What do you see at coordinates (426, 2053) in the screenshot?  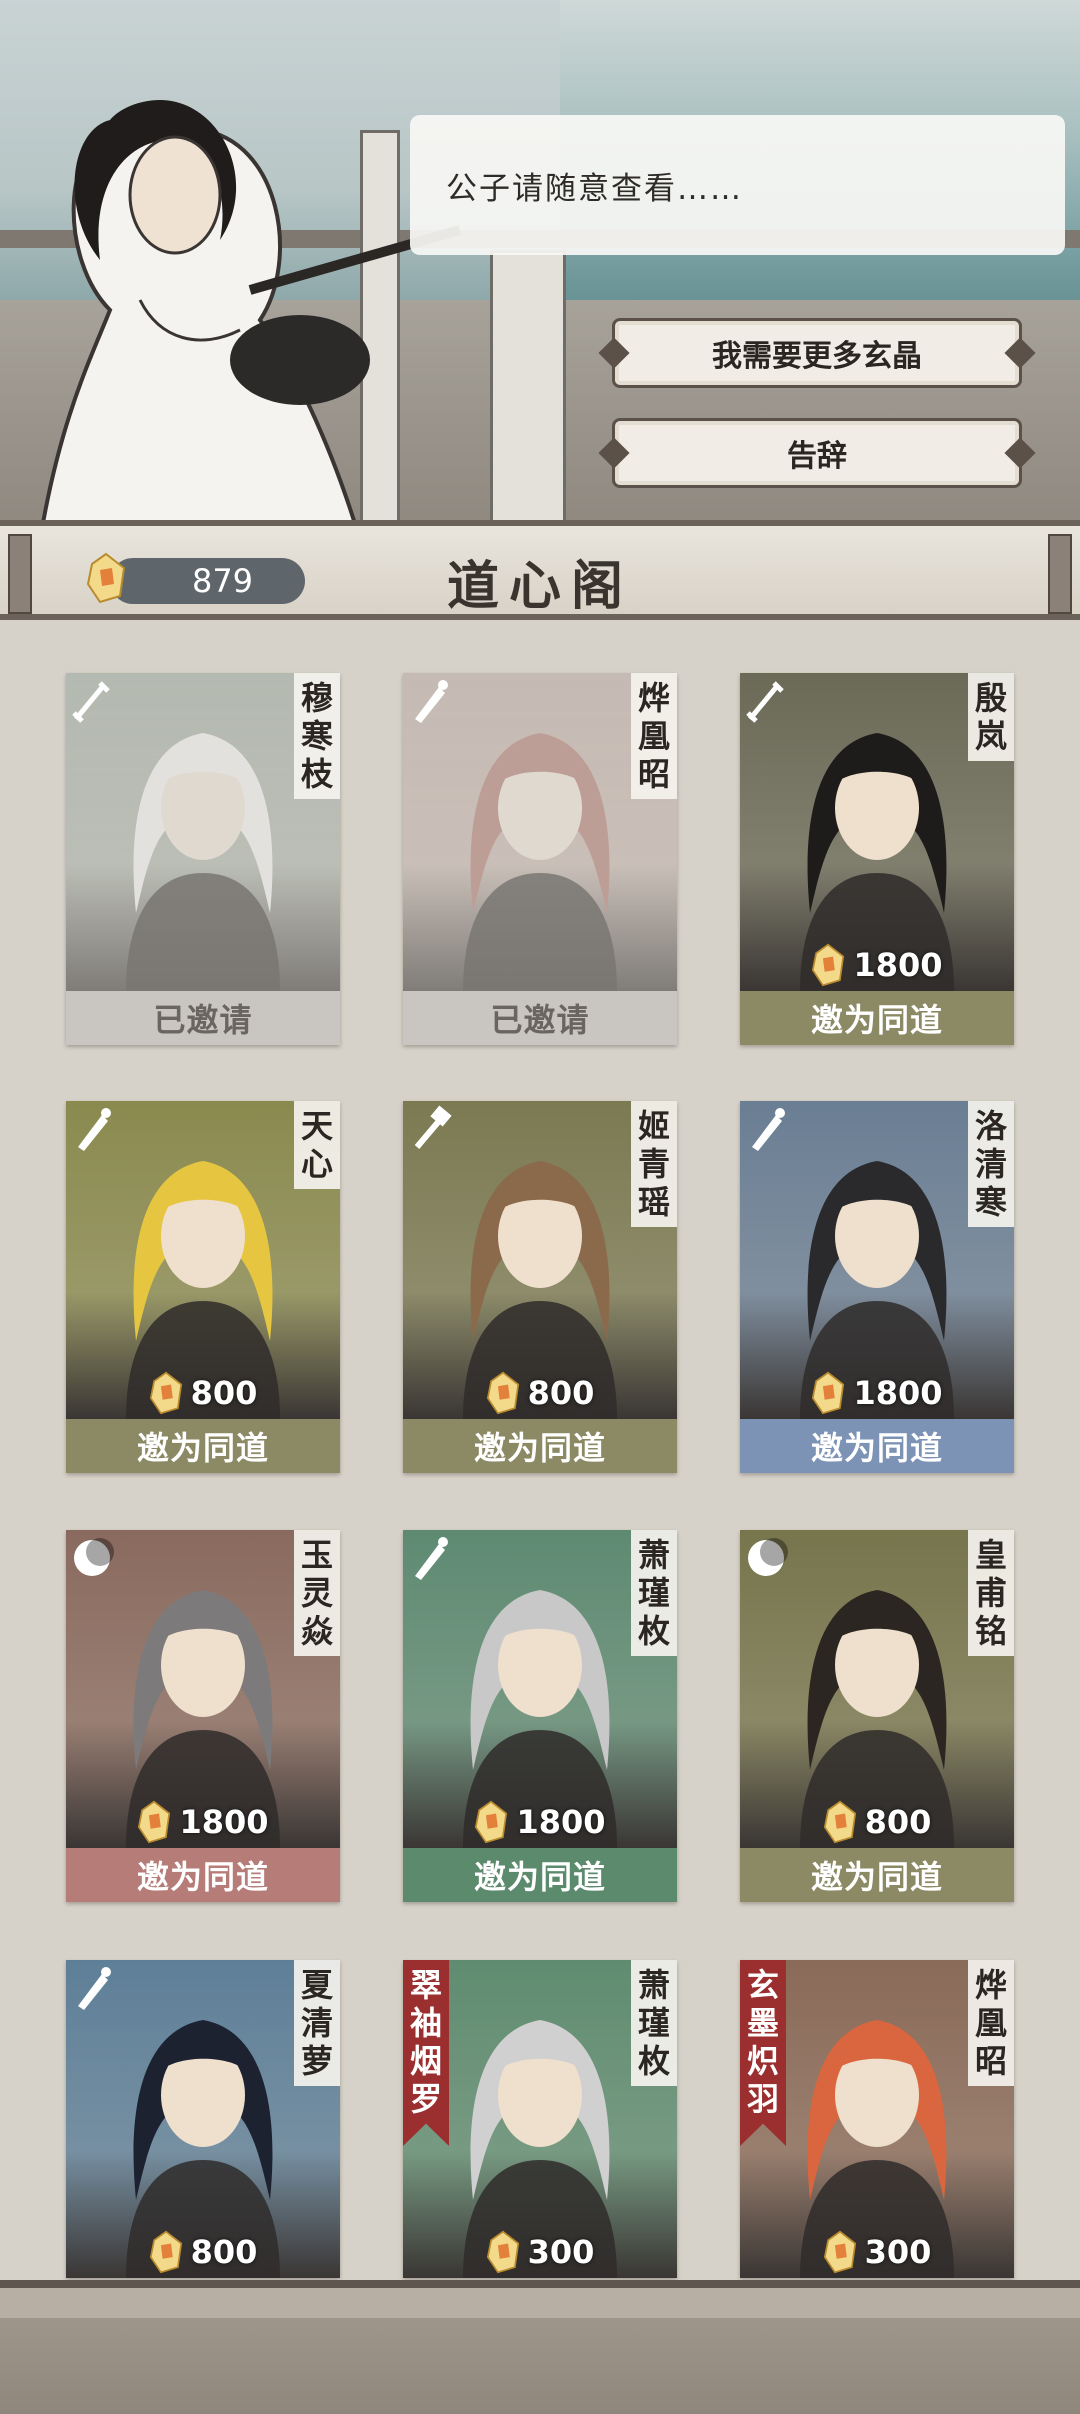 I see `skin-tag: 翠袖烟罗` at bounding box center [426, 2053].